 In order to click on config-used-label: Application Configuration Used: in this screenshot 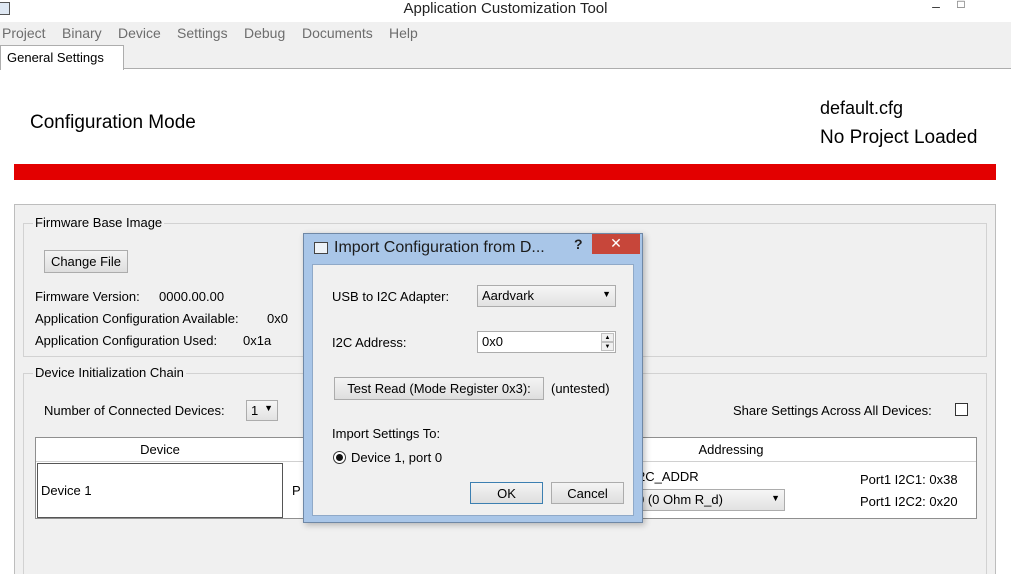, I will do `click(126, 340)`.